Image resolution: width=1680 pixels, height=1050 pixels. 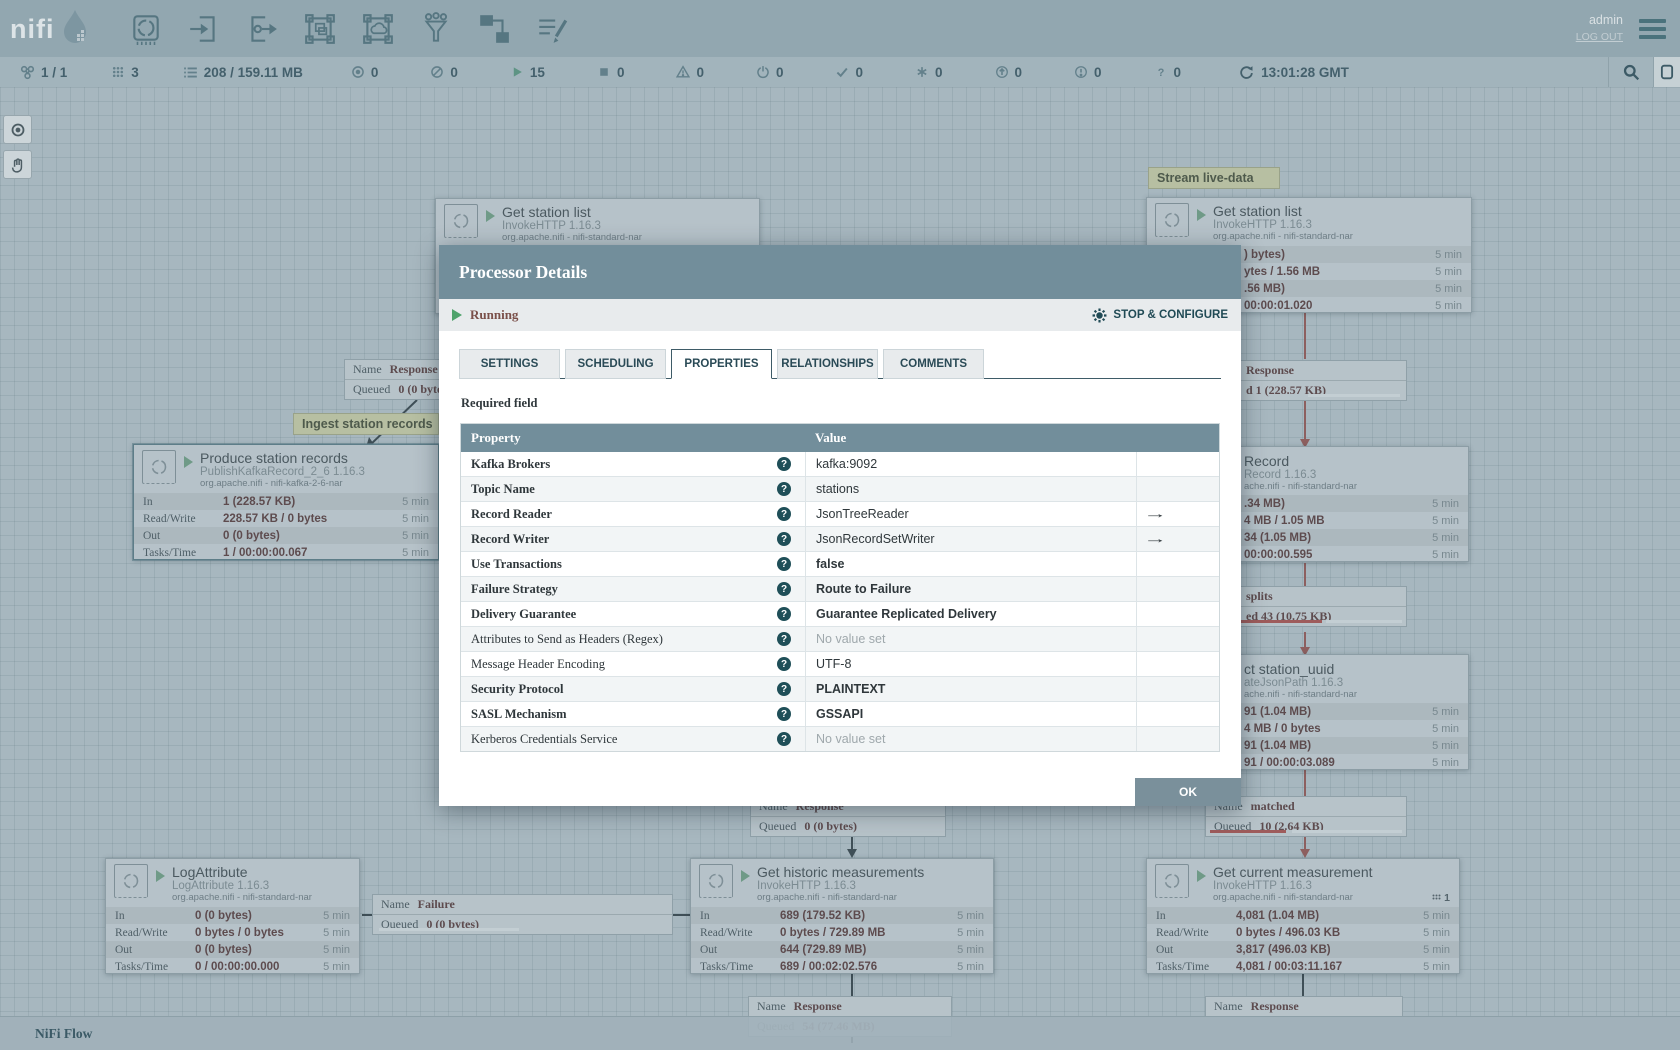 I want to click on stop-and-configure-button: STOP & CONFIGURE, so click(x=1160, y=315).